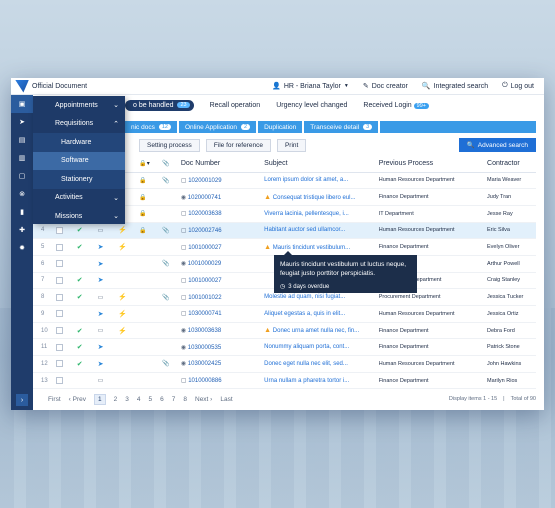 The image size is (555, 508). What do you see at coordinates (22, 400) in the screenshot?
I see `expand-sidebar-icon: ›` at bounding box center [22, 400].